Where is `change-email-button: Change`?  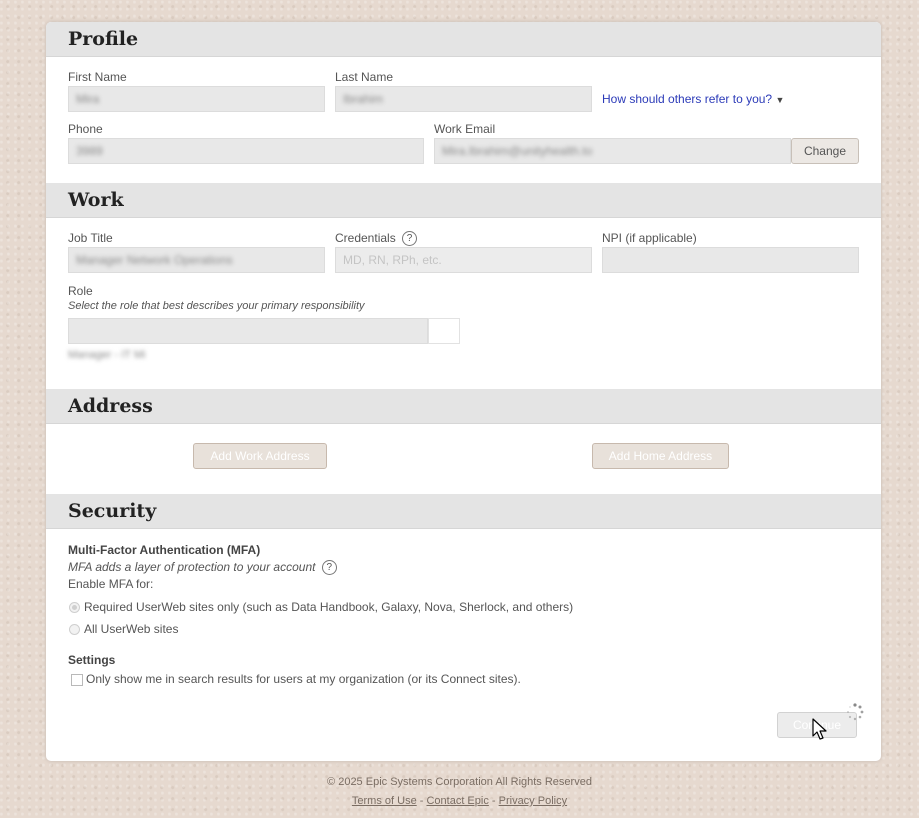
change-email-button: Change is located at coordinates (825, 151).